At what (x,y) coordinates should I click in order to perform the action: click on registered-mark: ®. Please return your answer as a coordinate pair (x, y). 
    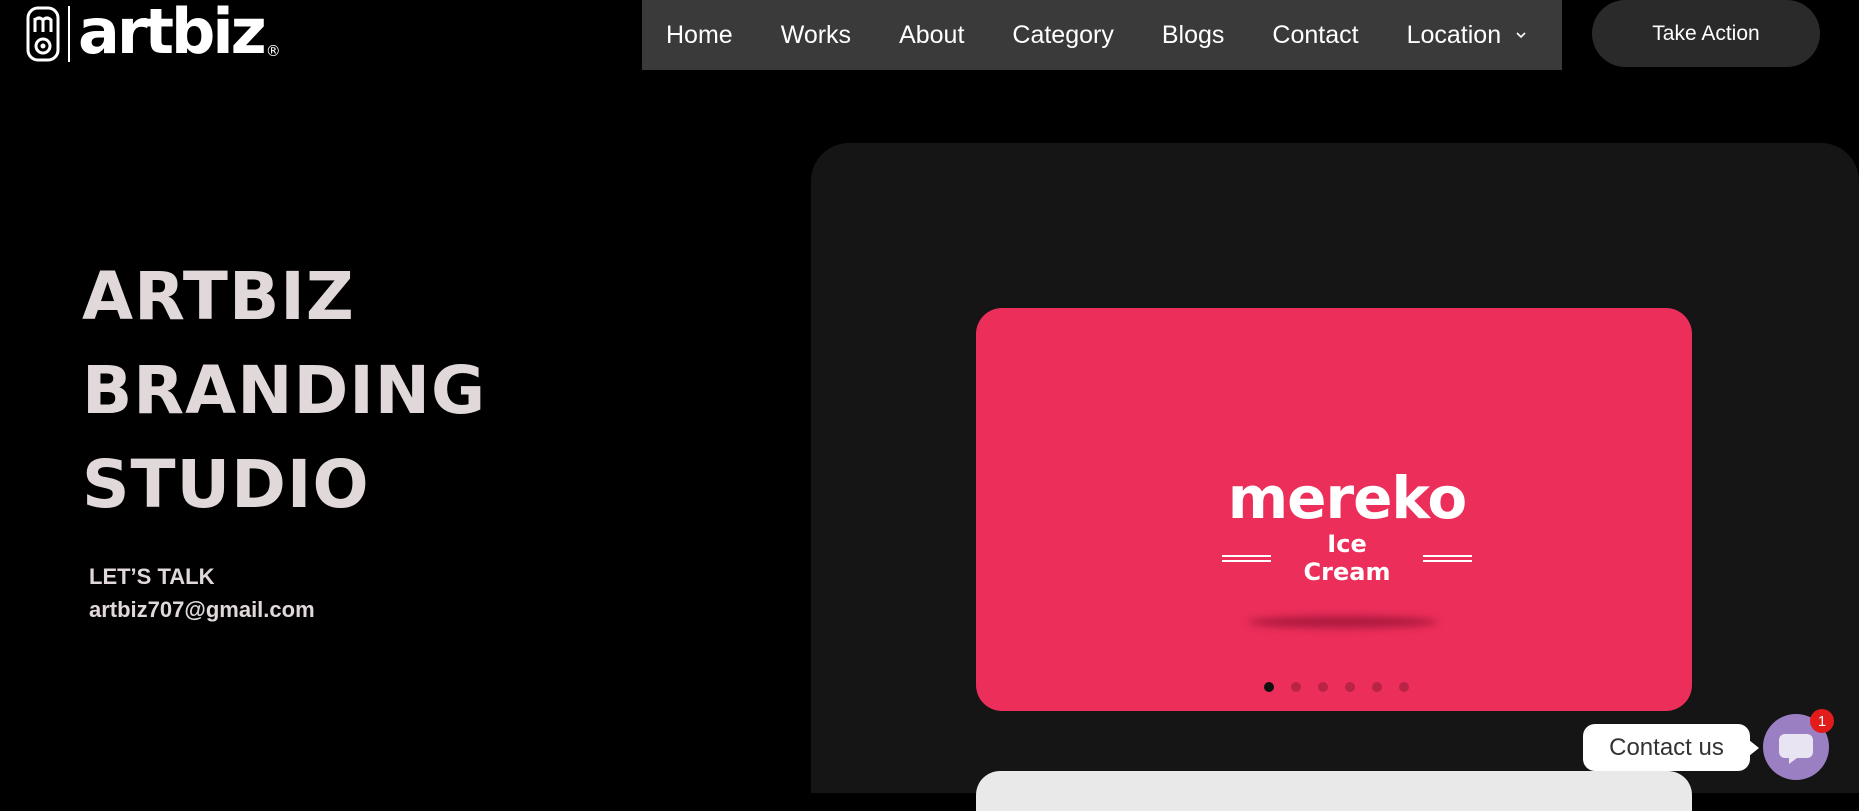
    Looking at the image, I should click on (273, 51).